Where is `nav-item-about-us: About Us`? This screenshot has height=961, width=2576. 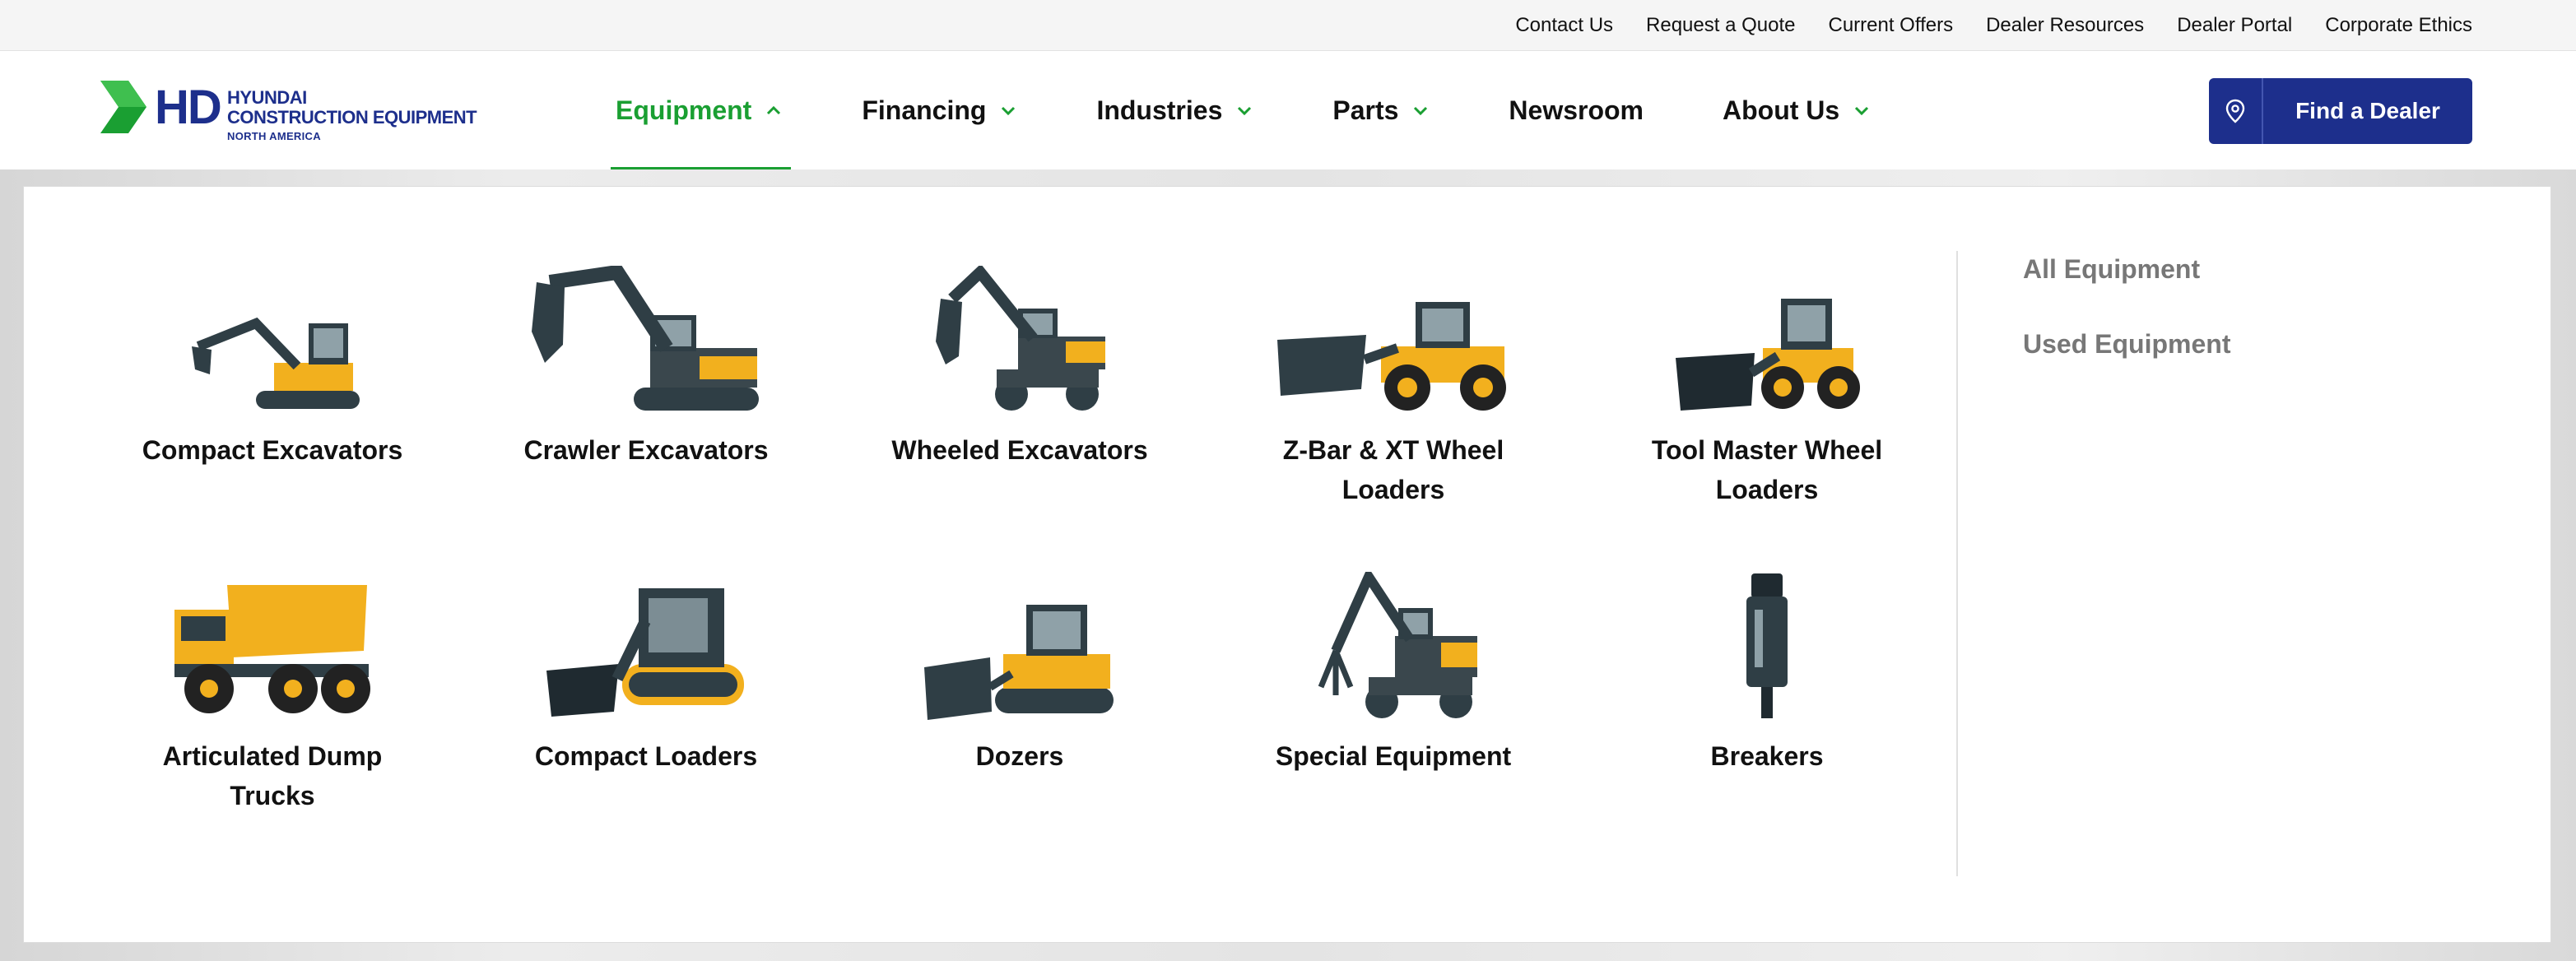
nav-item-about-us: About Us is located at coordinates (1797, 110).